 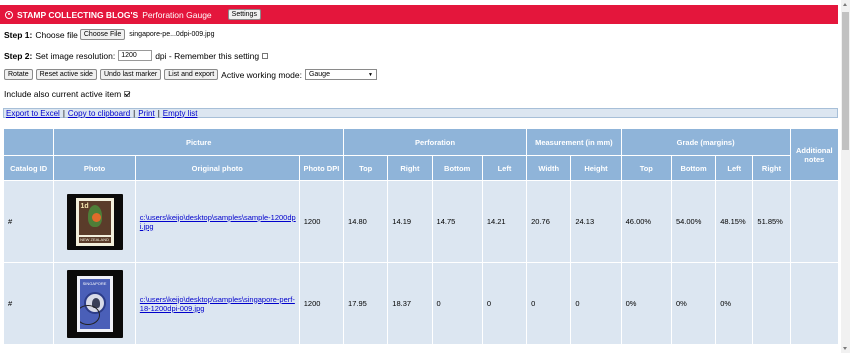 What do you see at coordinates (66, 74) in the screenshot?
I see `reset-active-side-button: Reset active side` at bounding box center [66, 74].